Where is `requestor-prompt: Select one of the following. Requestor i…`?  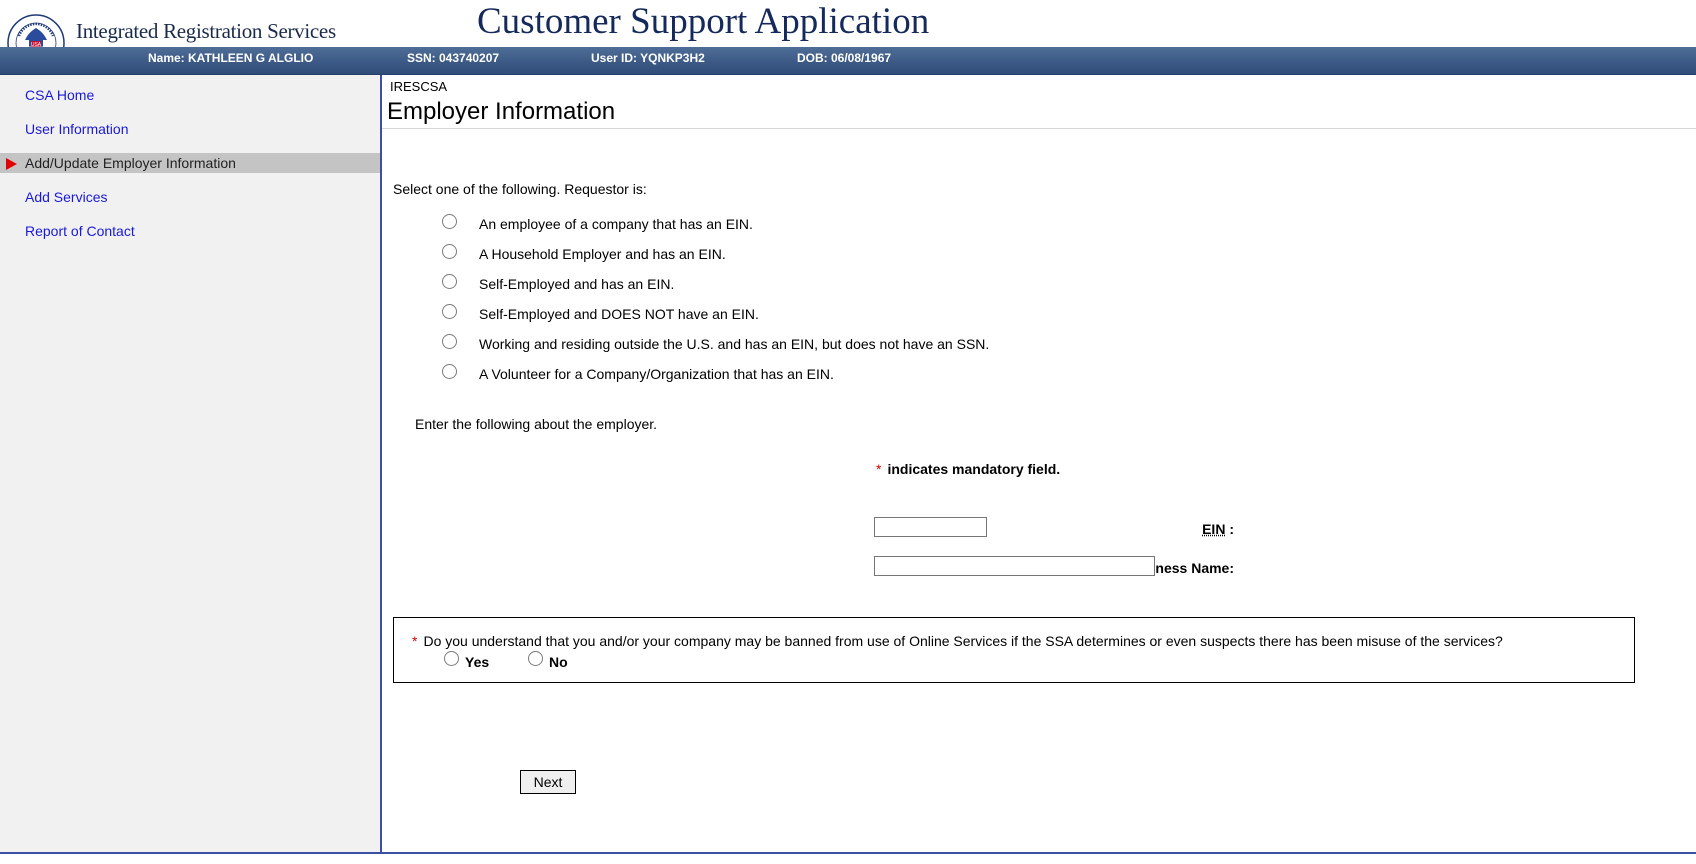
requestor-prompt: Select one of the following. Requestor i… is located at coordinates (520, 189).